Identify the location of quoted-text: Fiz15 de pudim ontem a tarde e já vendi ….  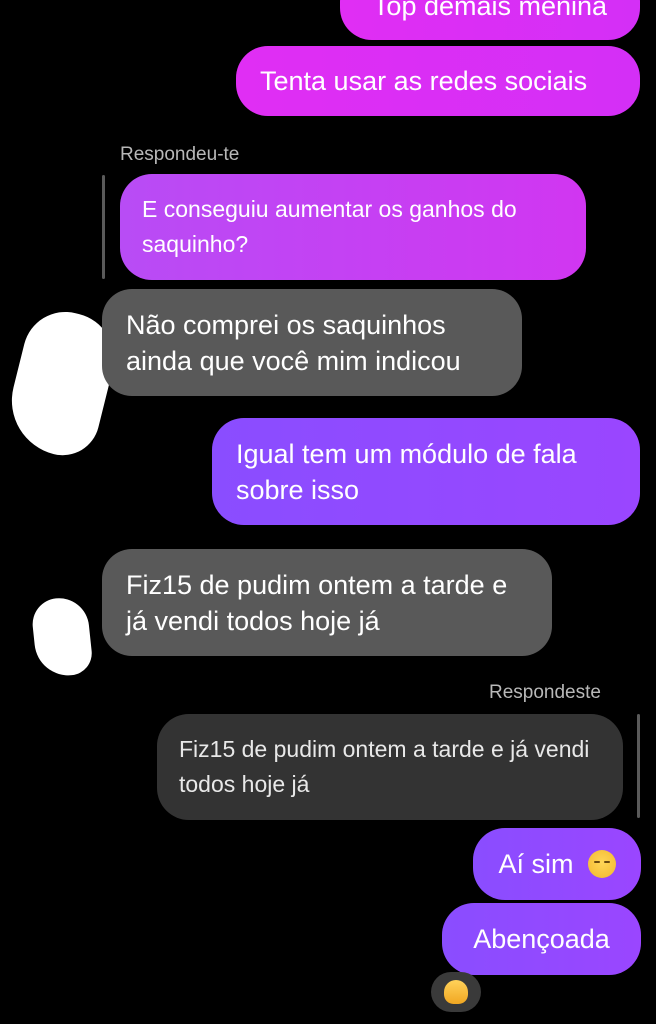
(384, 766).